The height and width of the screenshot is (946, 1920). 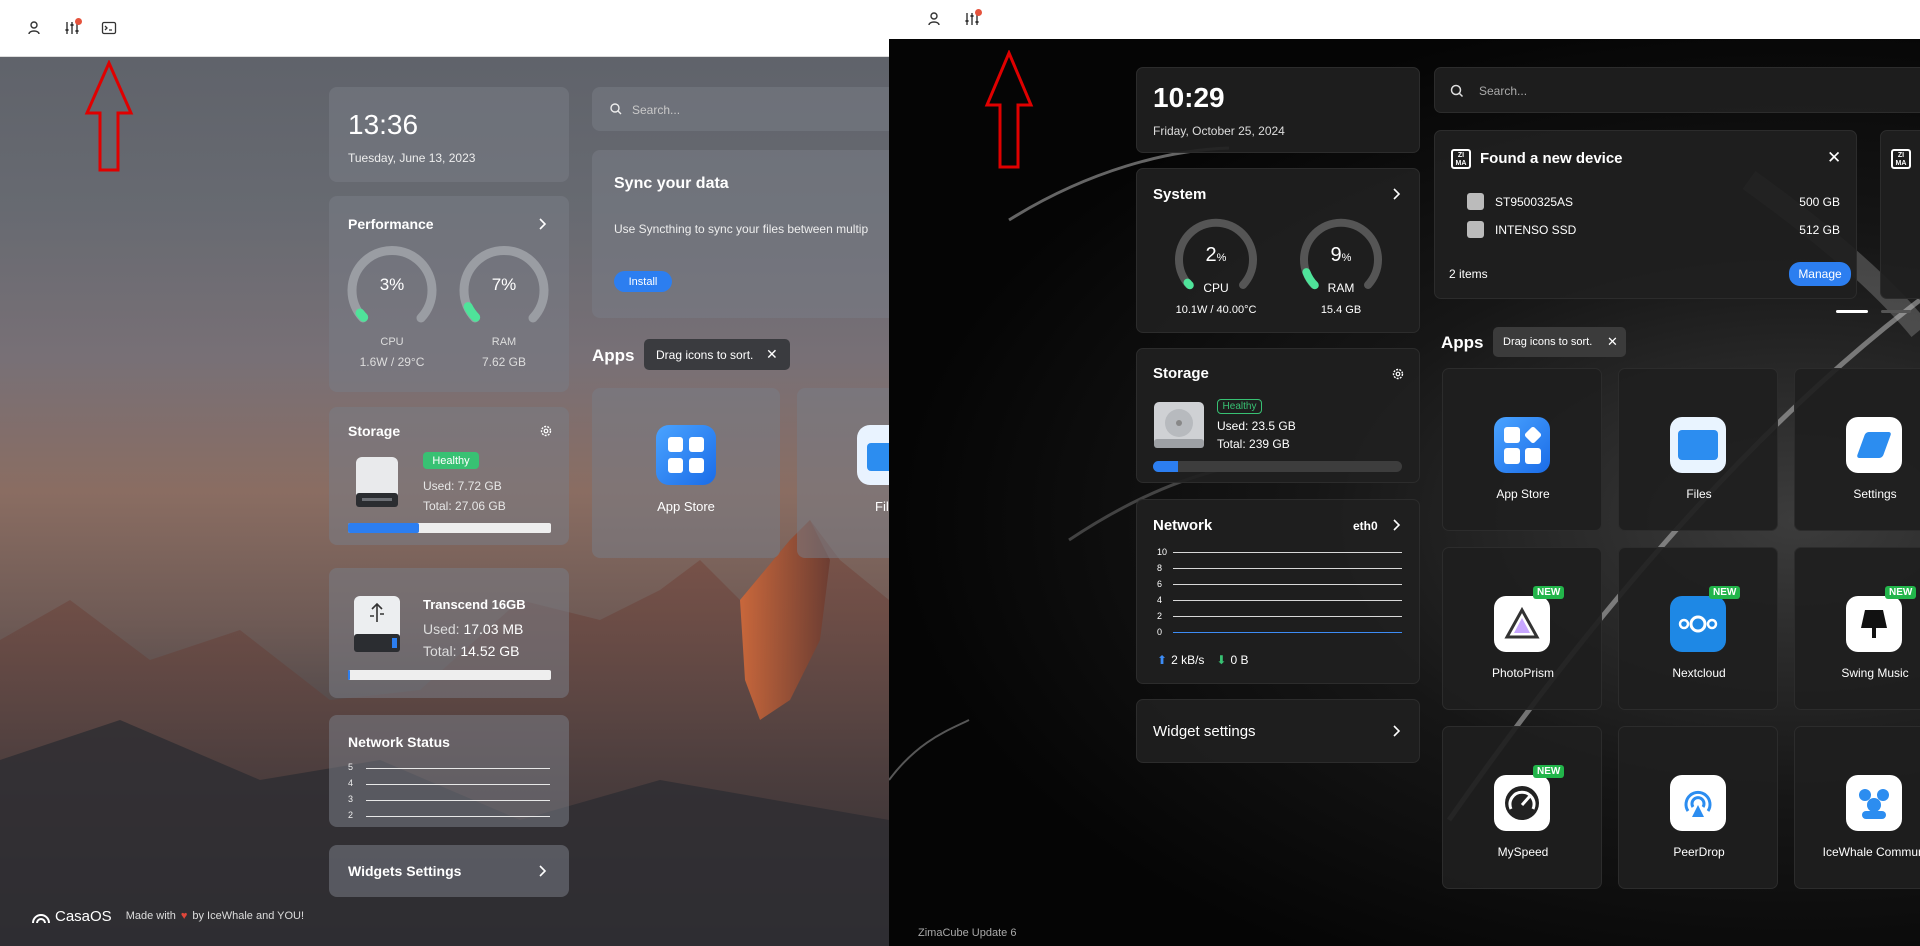 I want to click on carousel-dot-active, so click(x=1852, y=311).